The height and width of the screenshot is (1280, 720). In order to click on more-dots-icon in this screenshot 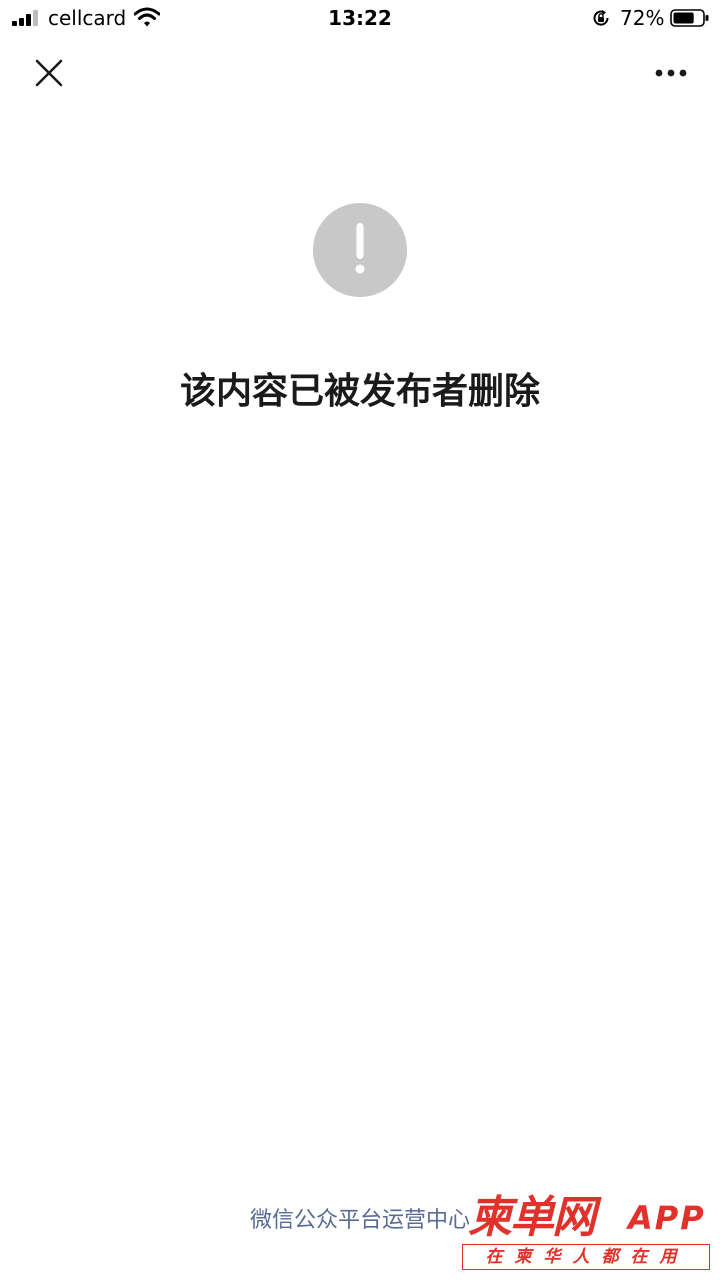, I will do `click(671, 73)`.